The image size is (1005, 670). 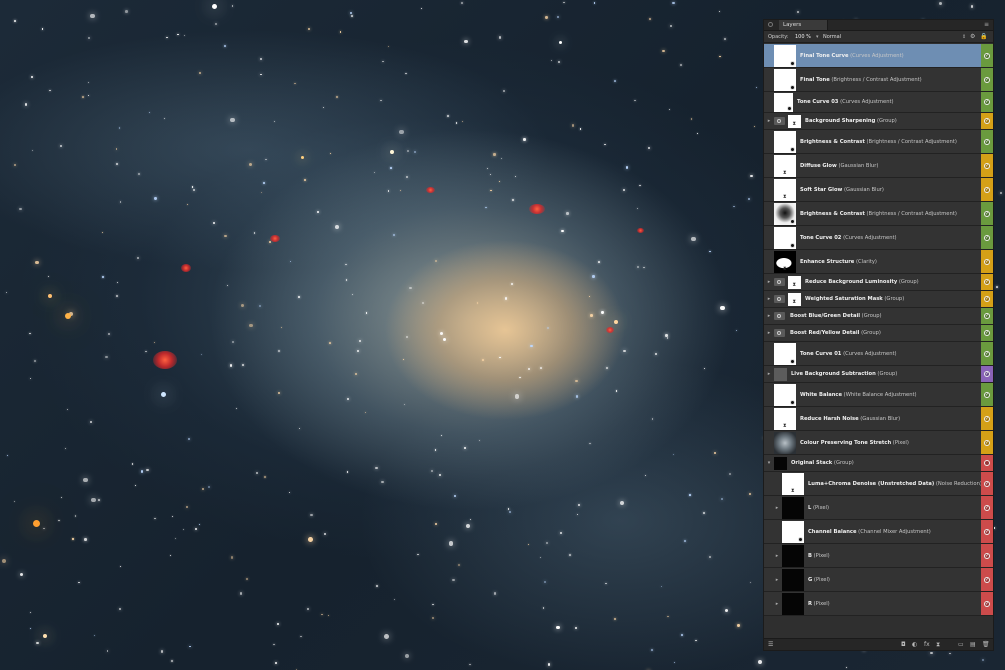 I want to click on add-layer-icon: ▤, so click(x=973, y=644).